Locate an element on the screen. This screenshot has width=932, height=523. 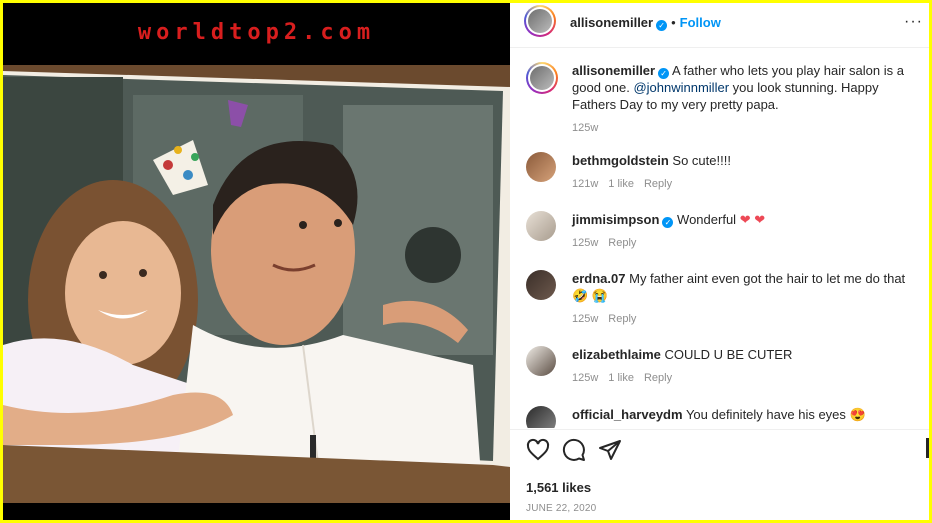
comment-username: elizabethlaime is located at coordinates (616, 354).